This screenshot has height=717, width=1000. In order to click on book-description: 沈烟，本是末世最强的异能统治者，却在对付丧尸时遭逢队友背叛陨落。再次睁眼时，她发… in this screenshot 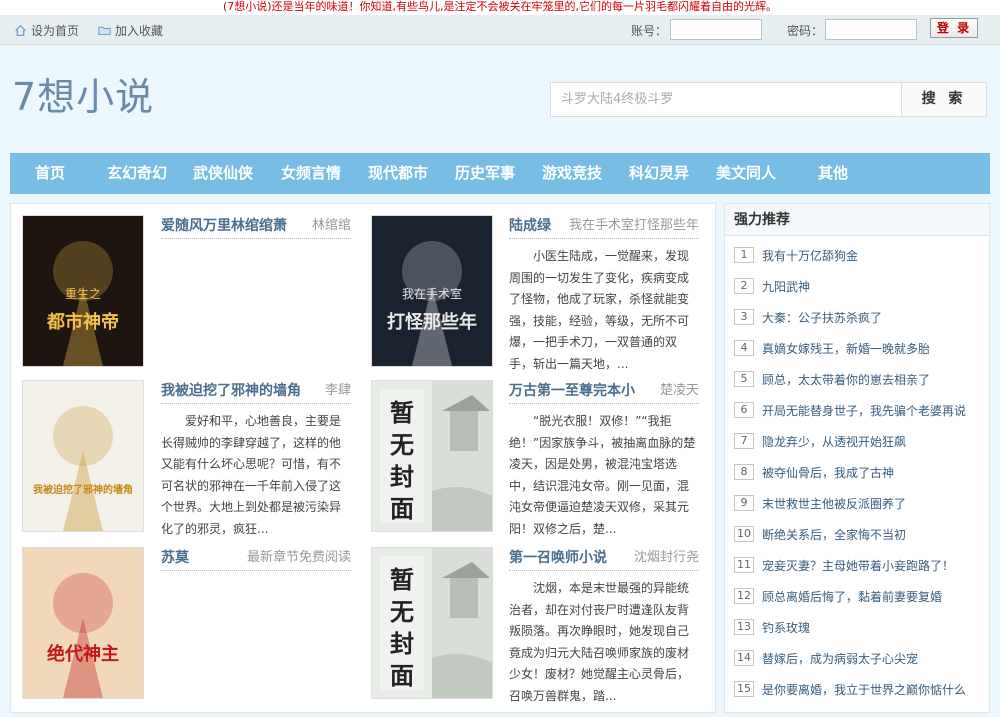, I will do `click(599, 642)`.